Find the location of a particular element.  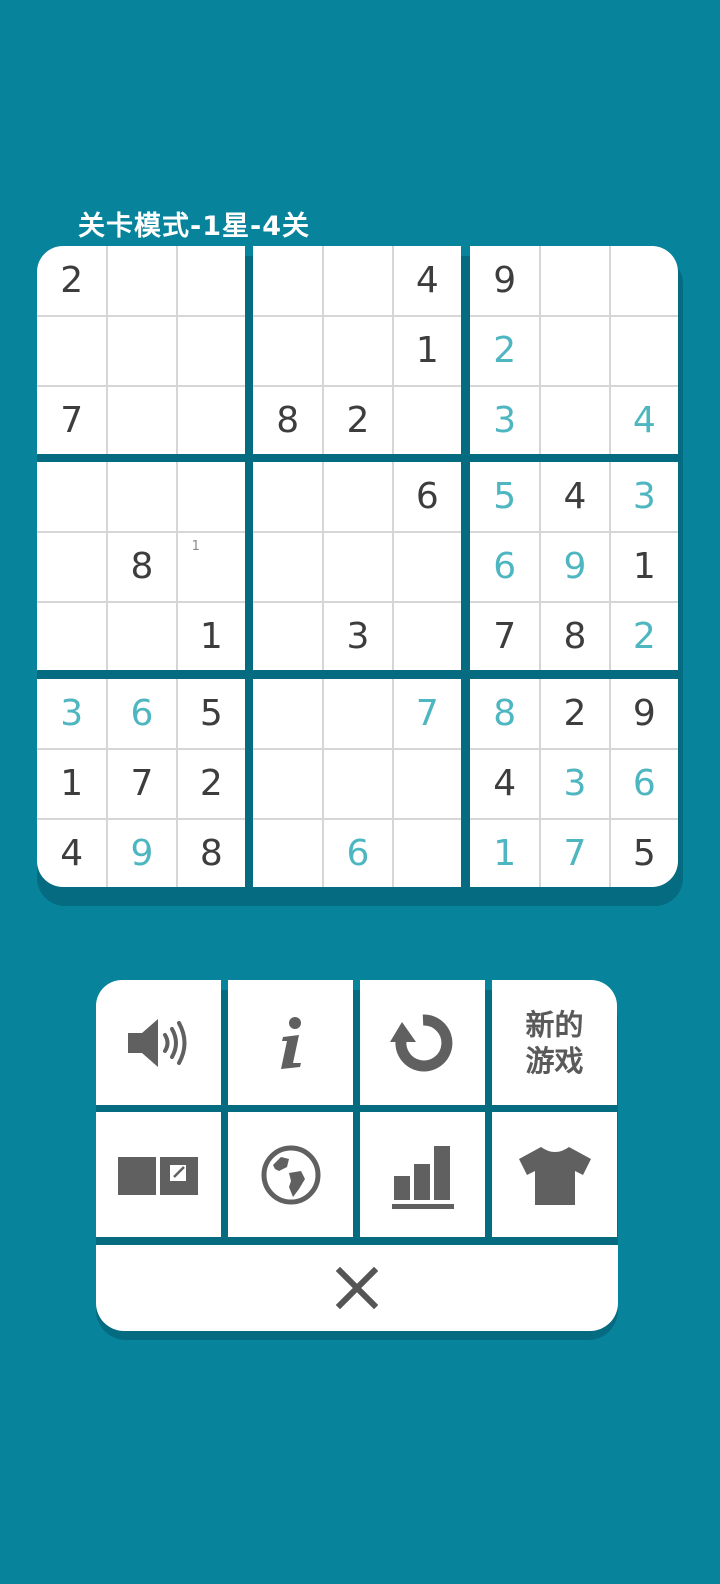

new-game-button: 新的 游戏 is located at coordinates (554, 1042).